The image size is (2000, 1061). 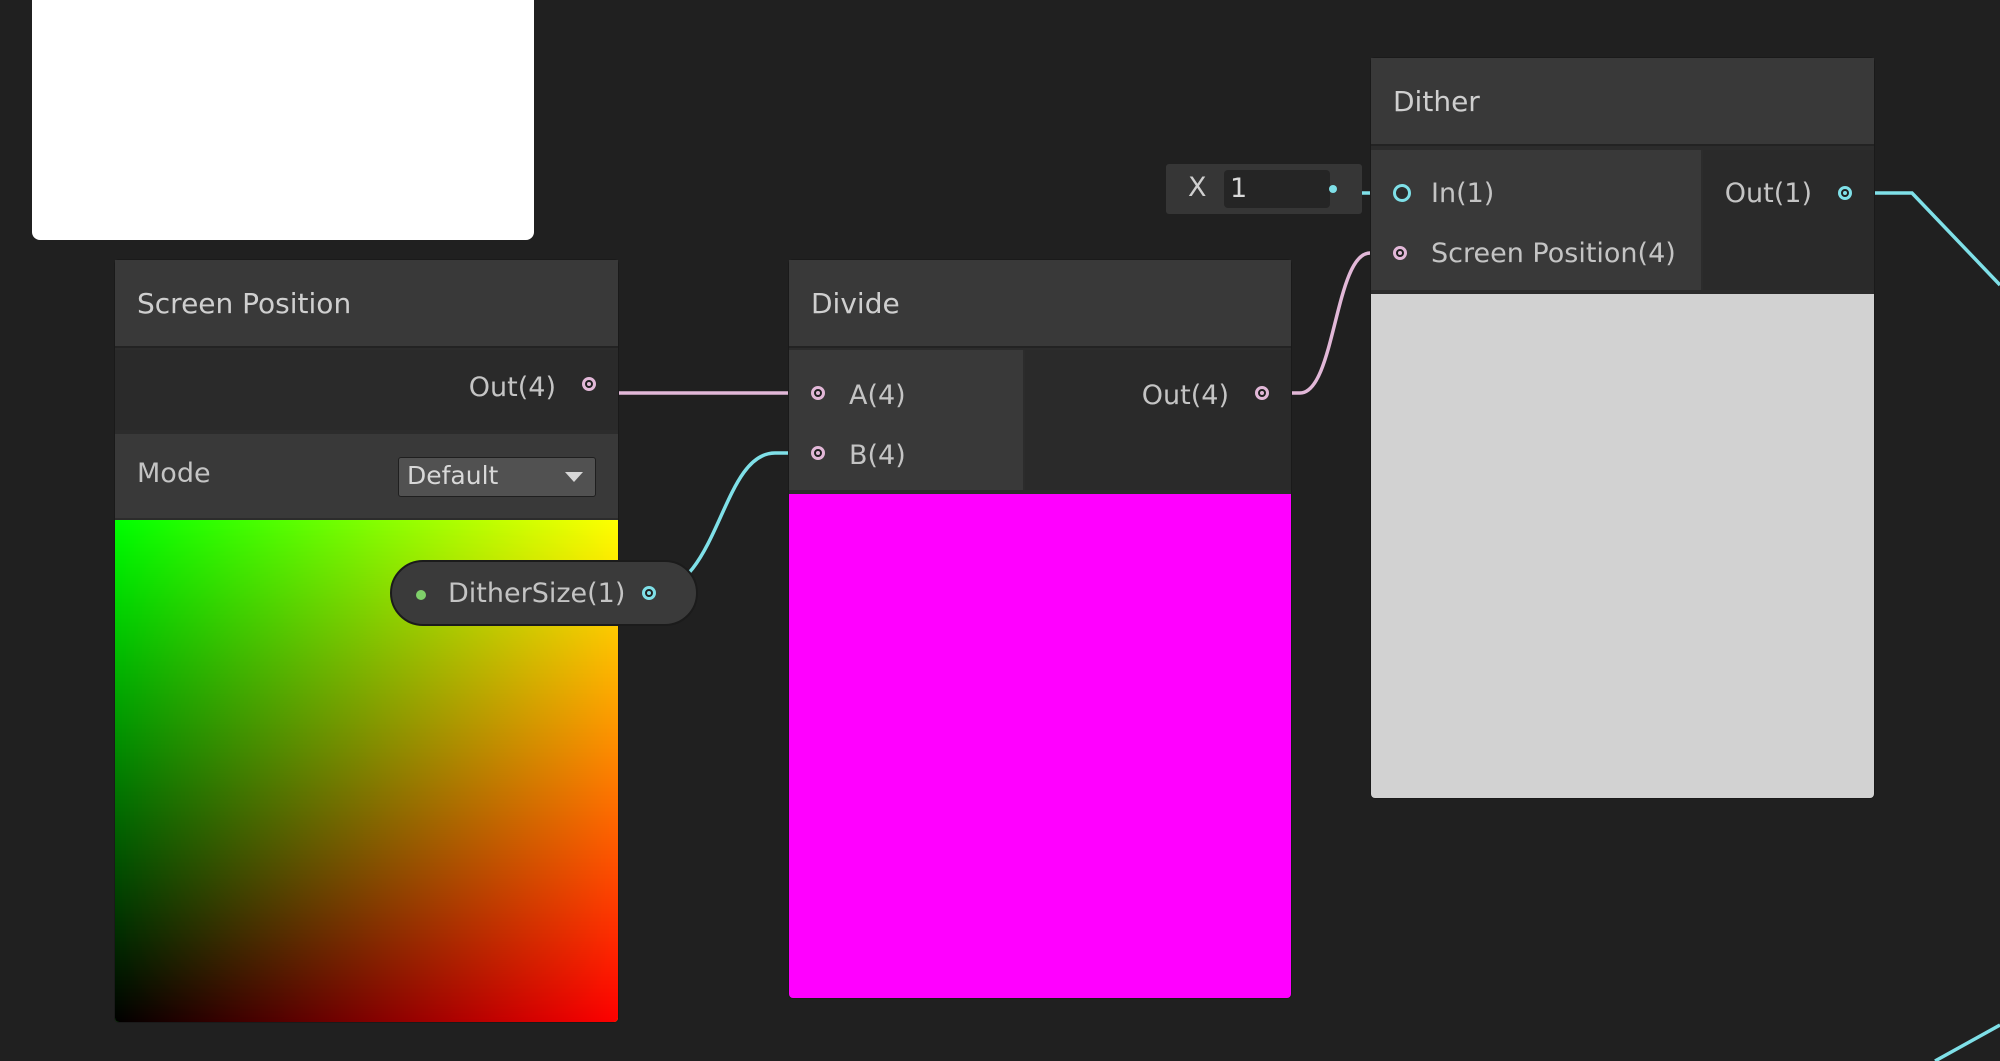 What do you see at coordinates (1402, 193) in the screenshot?
I see `input-port-in` at bounding box center [1402, 193].